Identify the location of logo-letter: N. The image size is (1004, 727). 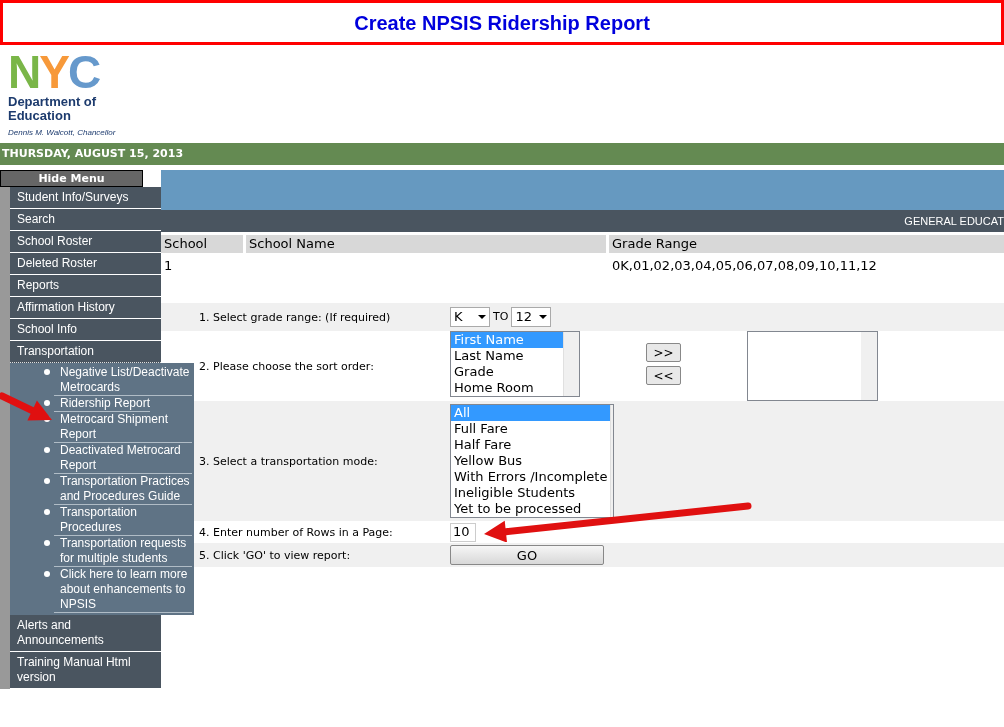
(24, 72).